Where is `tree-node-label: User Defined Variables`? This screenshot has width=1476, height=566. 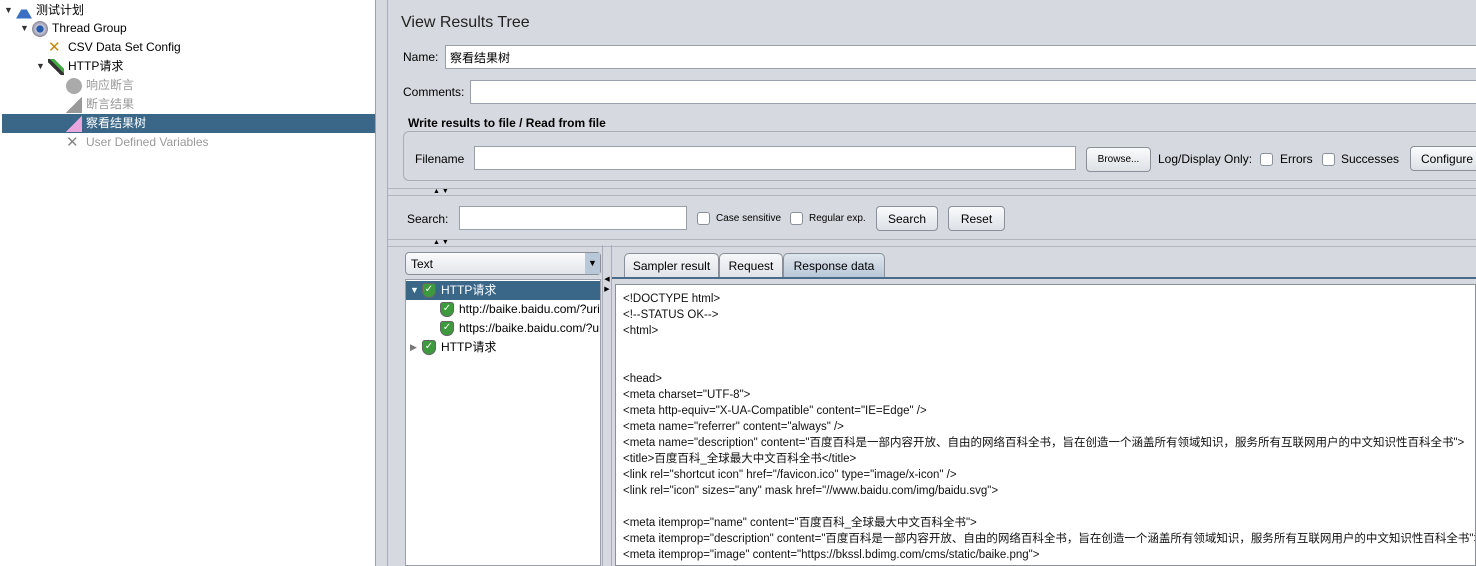 tree-node-label: User Defined Variables is located at coordinates (147, 142).